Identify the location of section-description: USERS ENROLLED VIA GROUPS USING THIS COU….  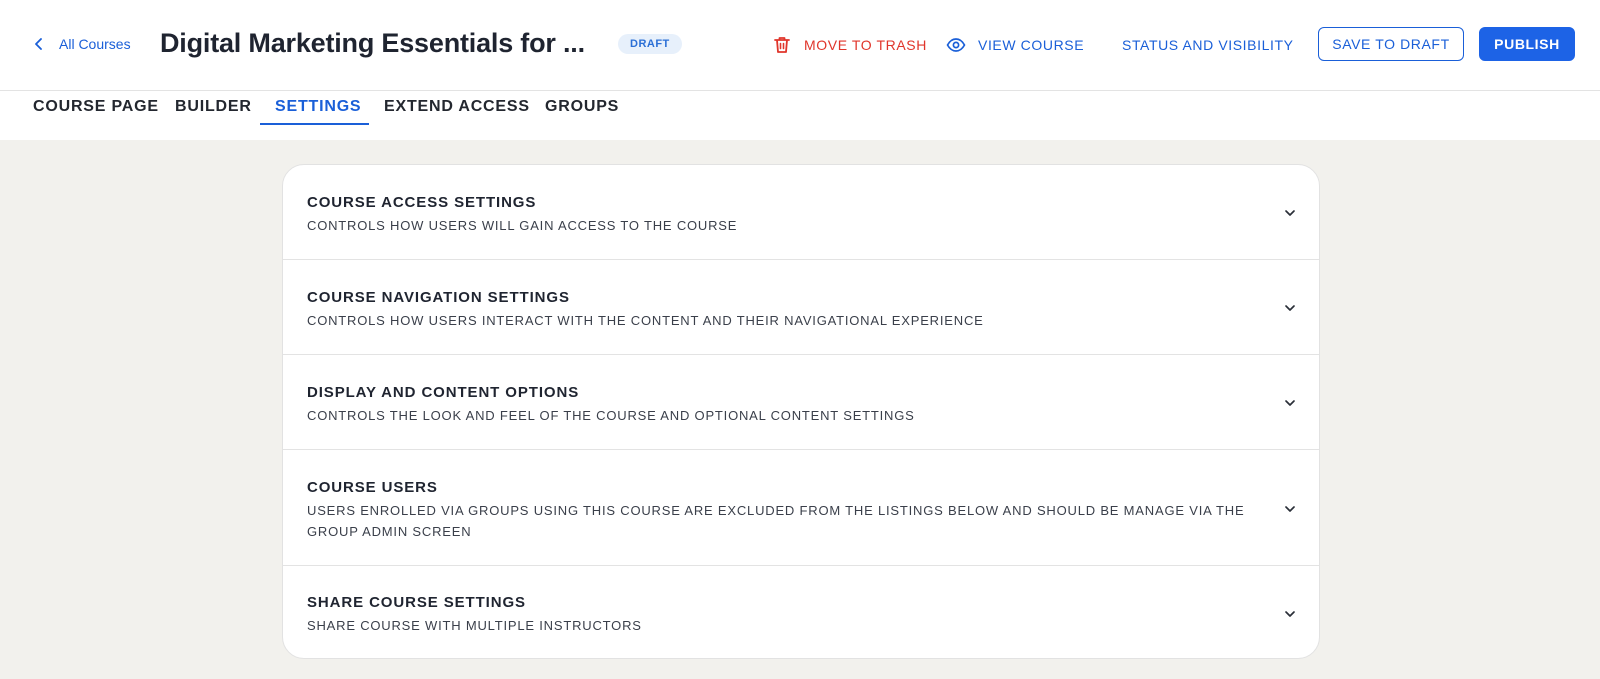
(776, 521).